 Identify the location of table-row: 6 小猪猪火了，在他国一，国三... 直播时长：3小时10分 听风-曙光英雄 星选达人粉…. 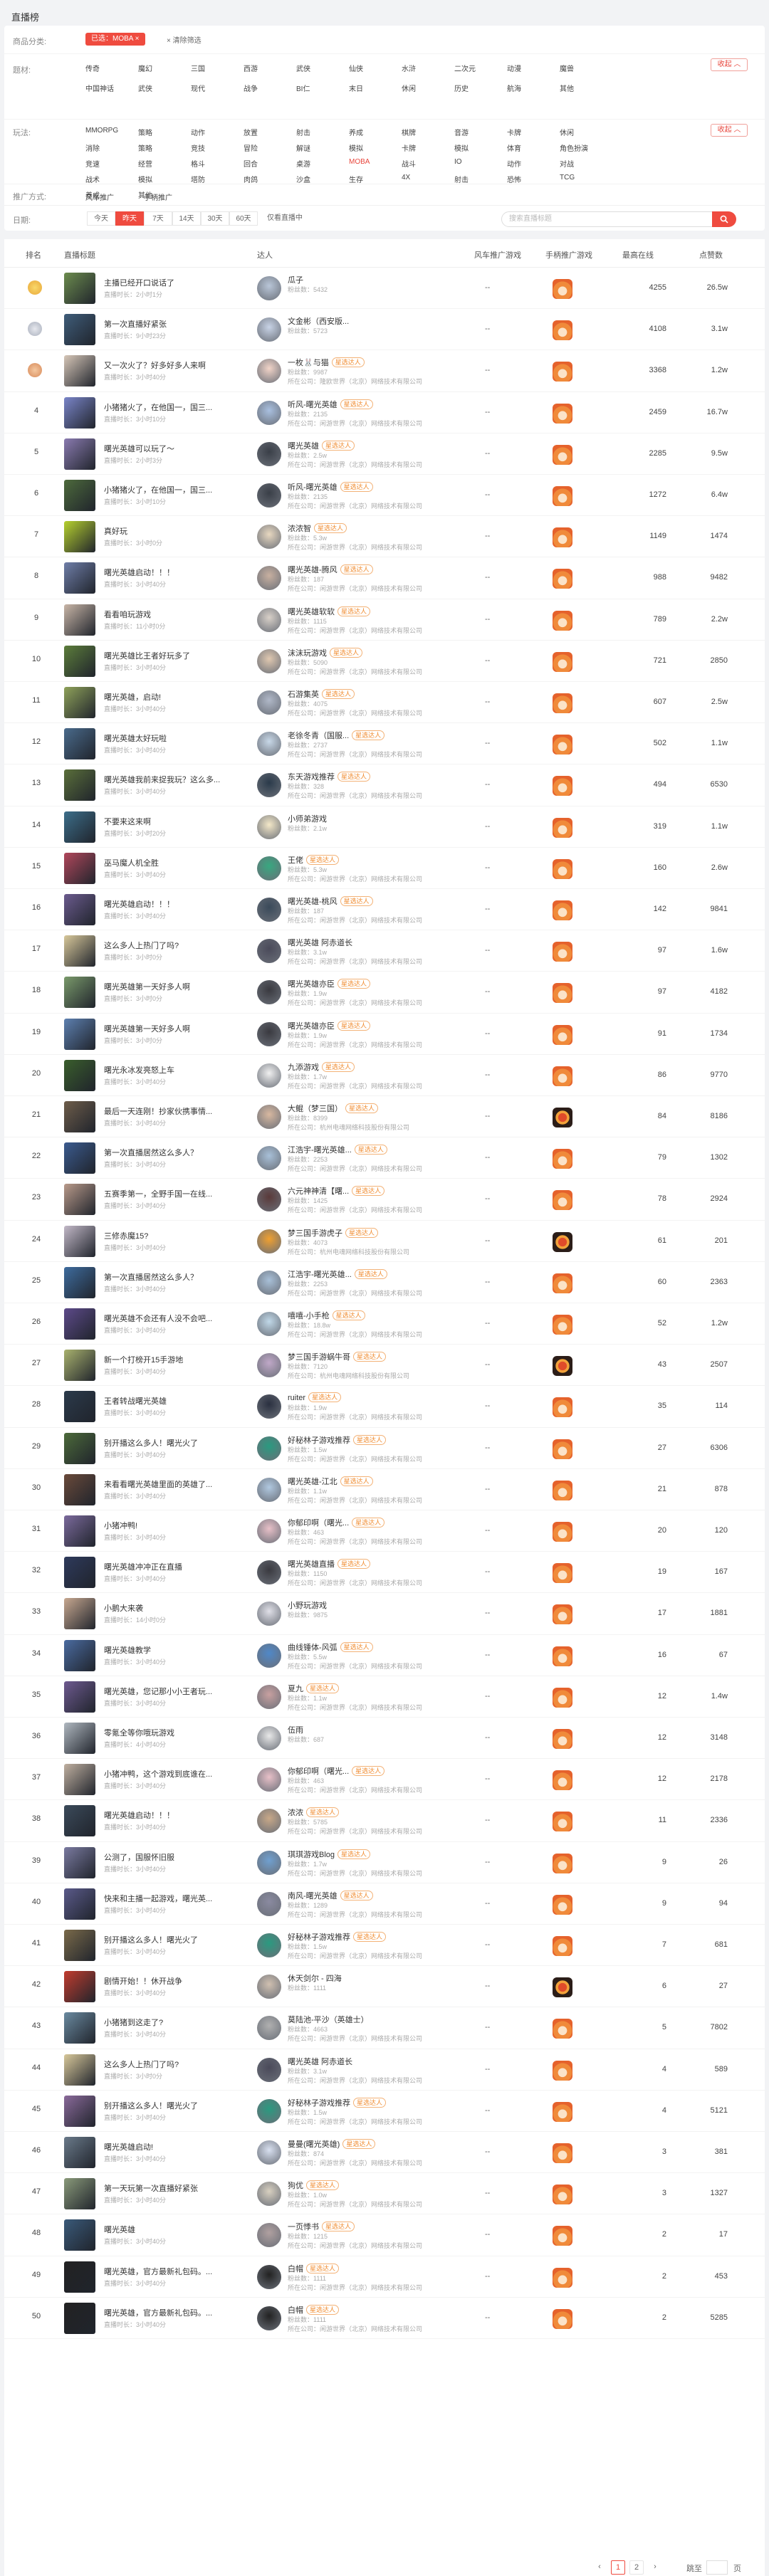
(384, 496).